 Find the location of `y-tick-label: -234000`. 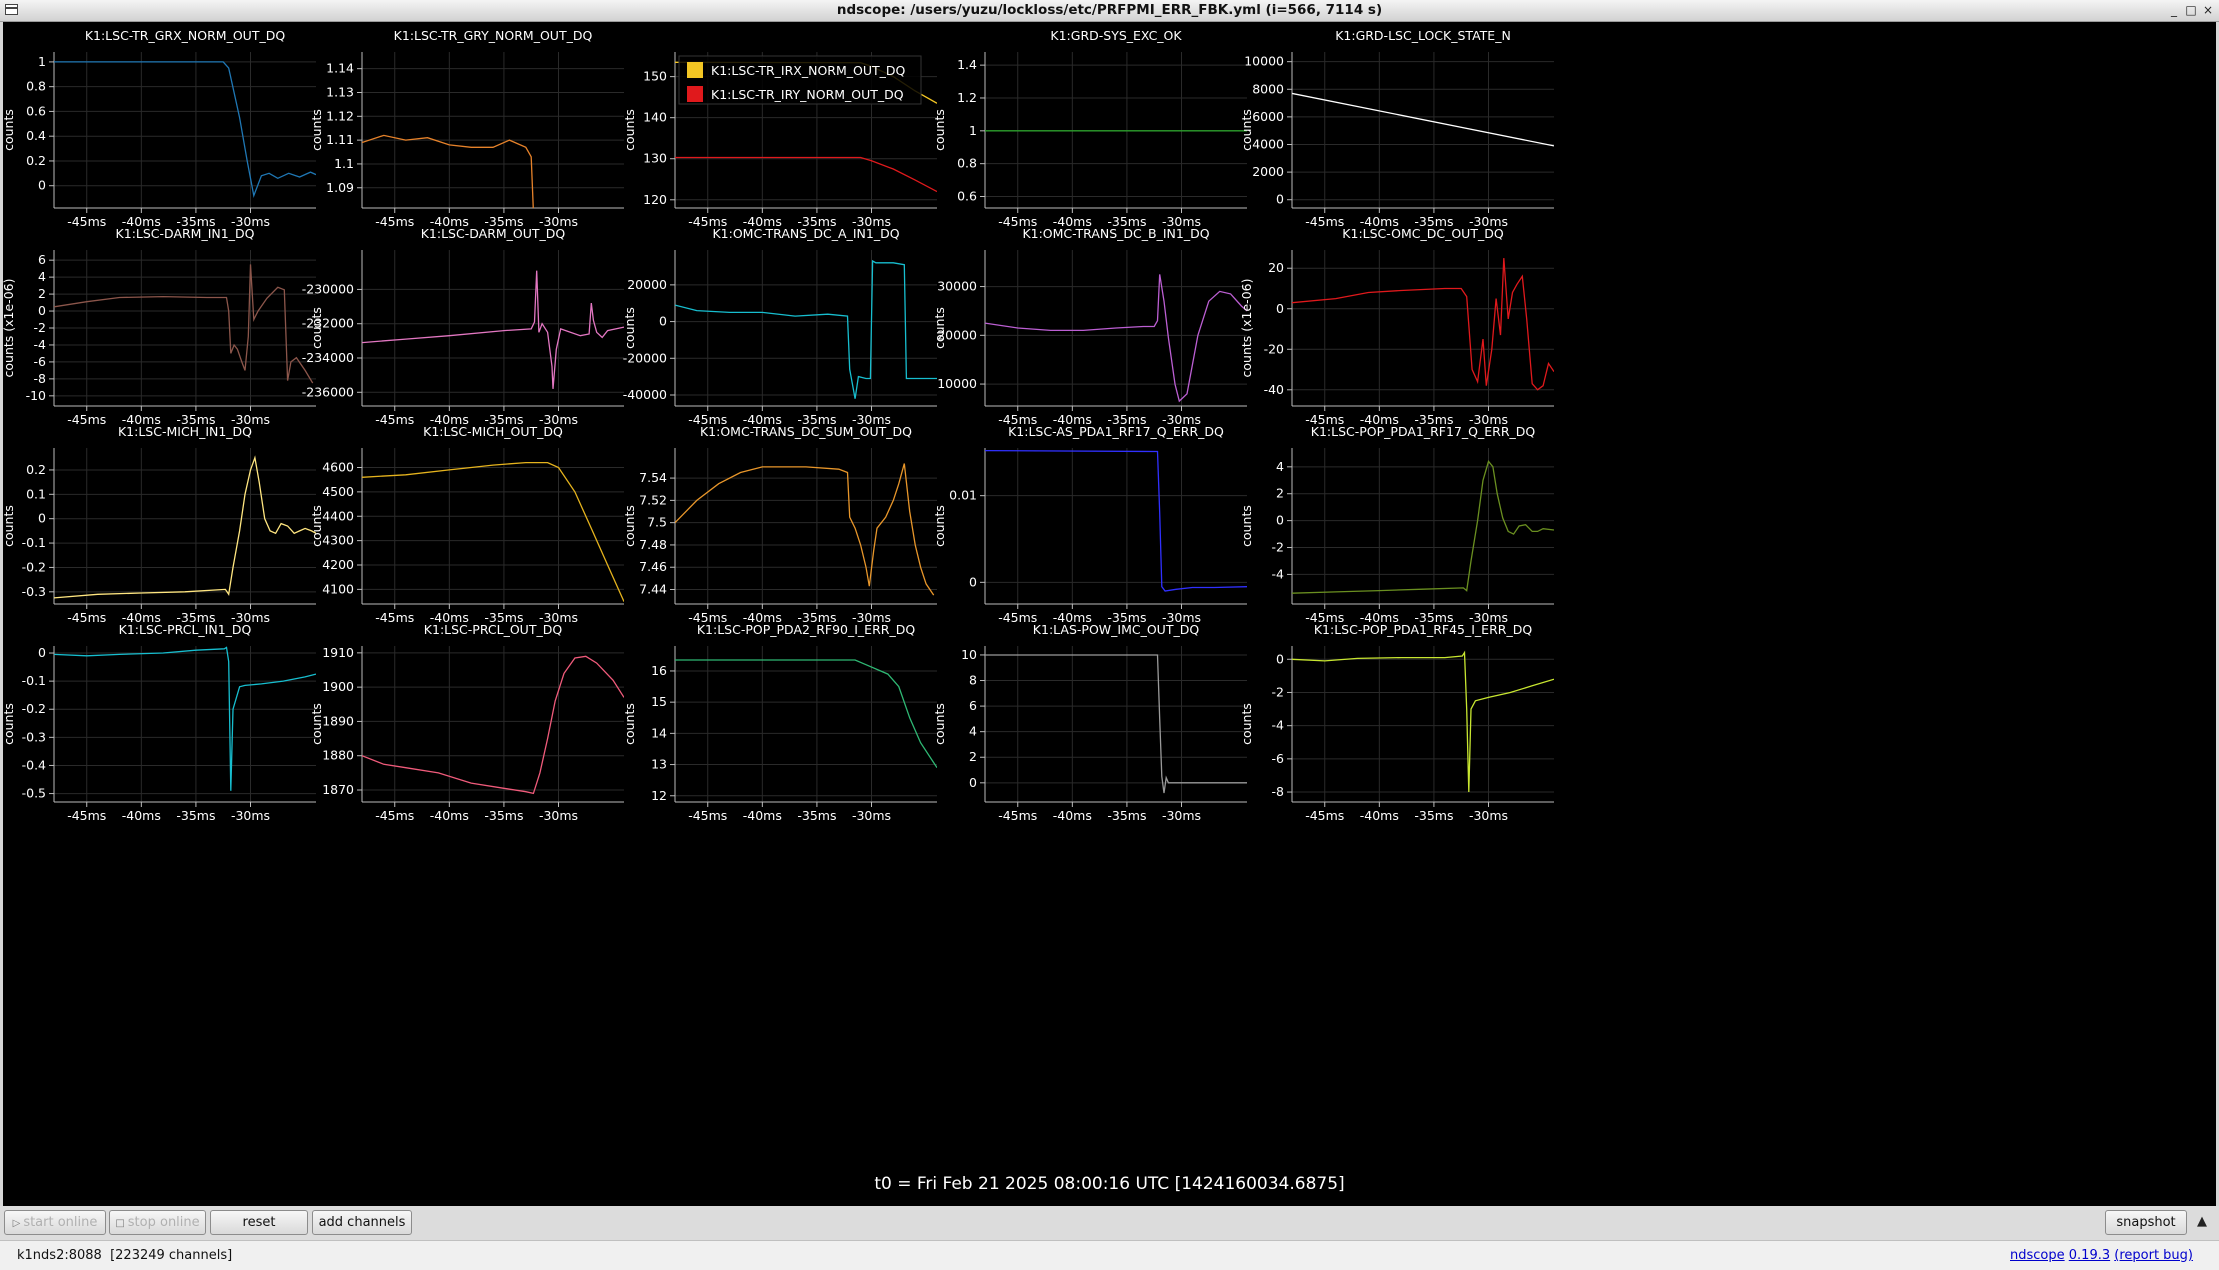

y-tick-label: -234000 is located at coordinates (328, 357).